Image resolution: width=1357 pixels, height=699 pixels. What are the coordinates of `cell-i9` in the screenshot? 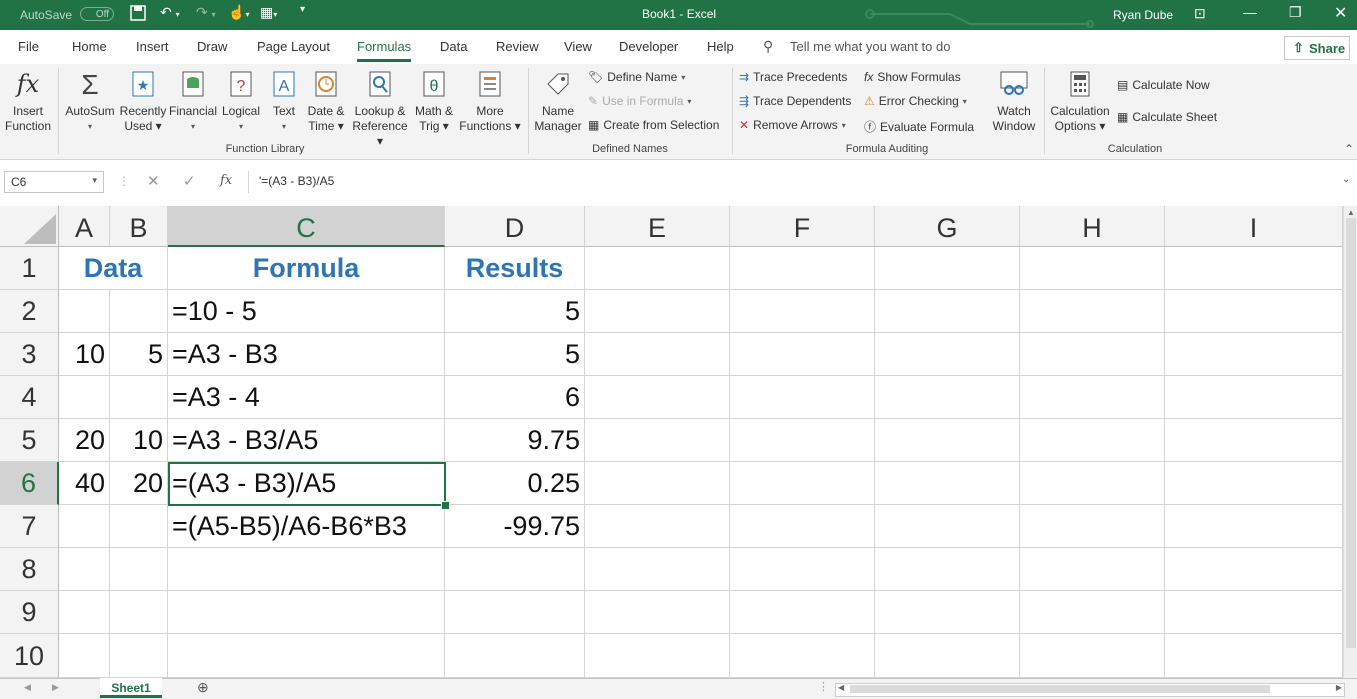 It's located at (1254, 612).